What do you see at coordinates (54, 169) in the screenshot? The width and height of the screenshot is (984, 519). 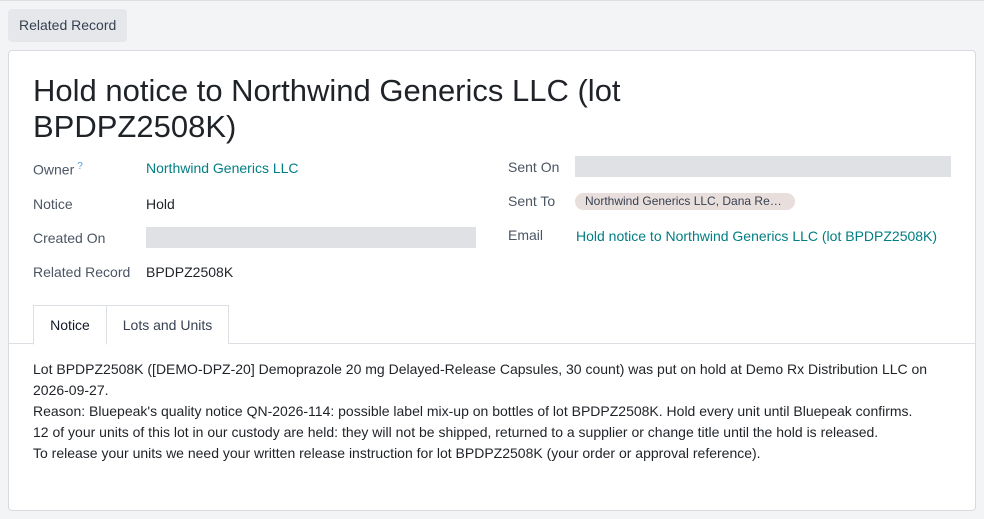 I see `owner-label-text: Owner` at bounding box center [54, 169].